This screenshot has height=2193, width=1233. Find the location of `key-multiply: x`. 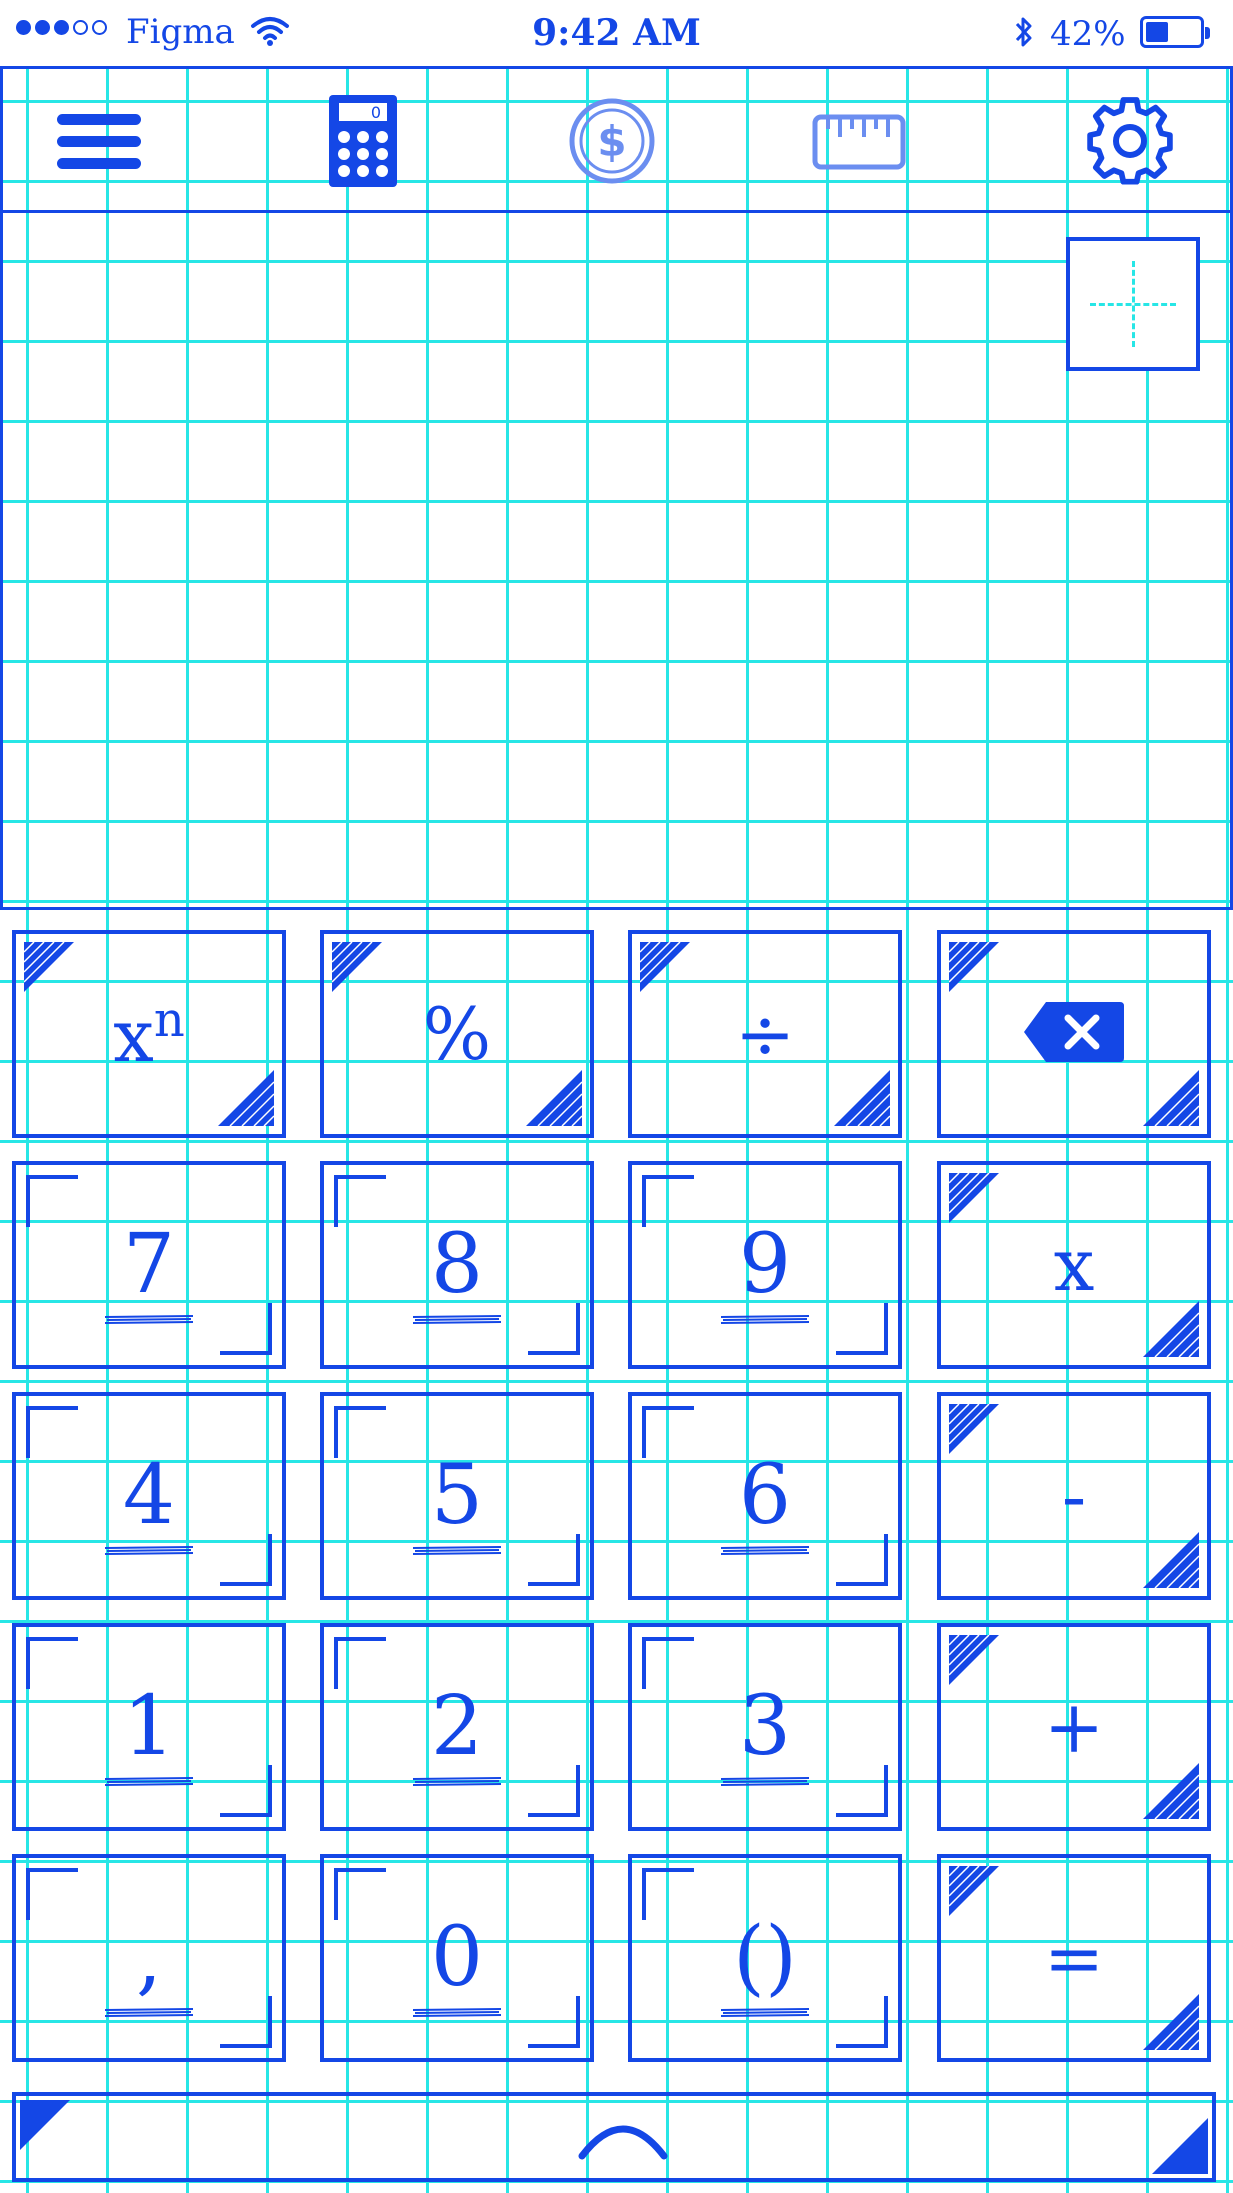

key-multiply: x is located at coordinates (1074, 1265).